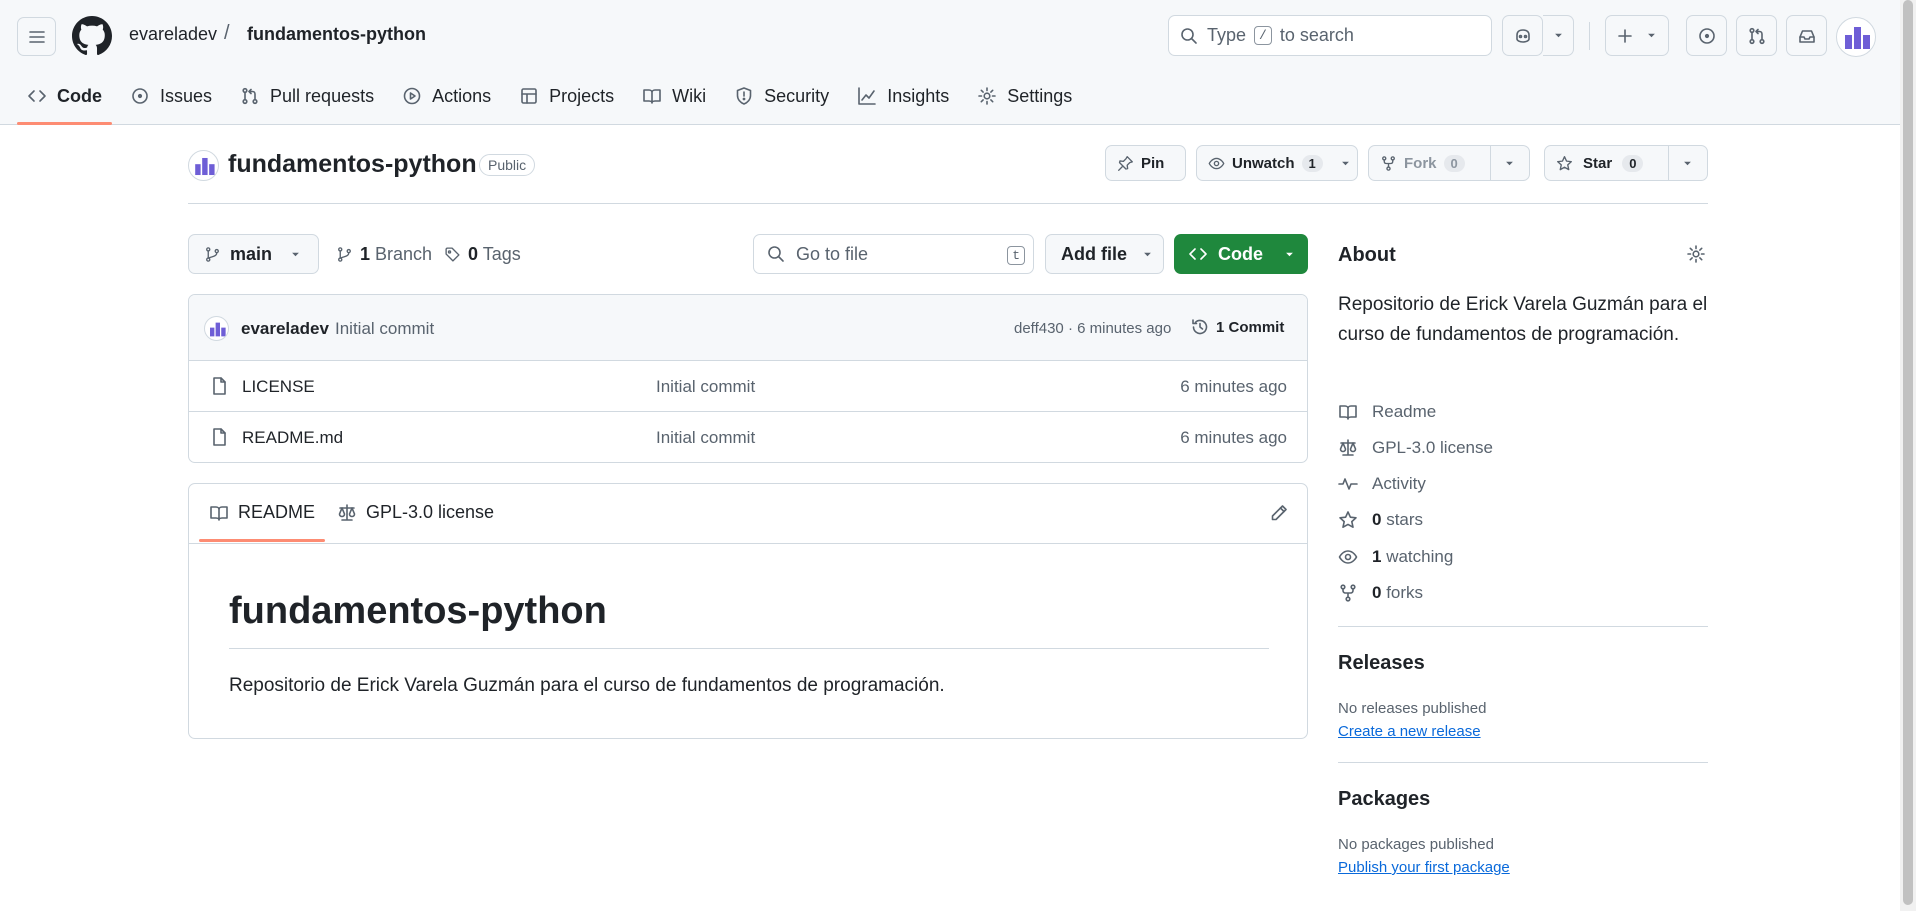 The width and height of the screenshot is (1916, 911). What do you see at coordinates (1377, 592) in the screenshot?
I see `forks-count: 0` at bounding box center [1377, 592].